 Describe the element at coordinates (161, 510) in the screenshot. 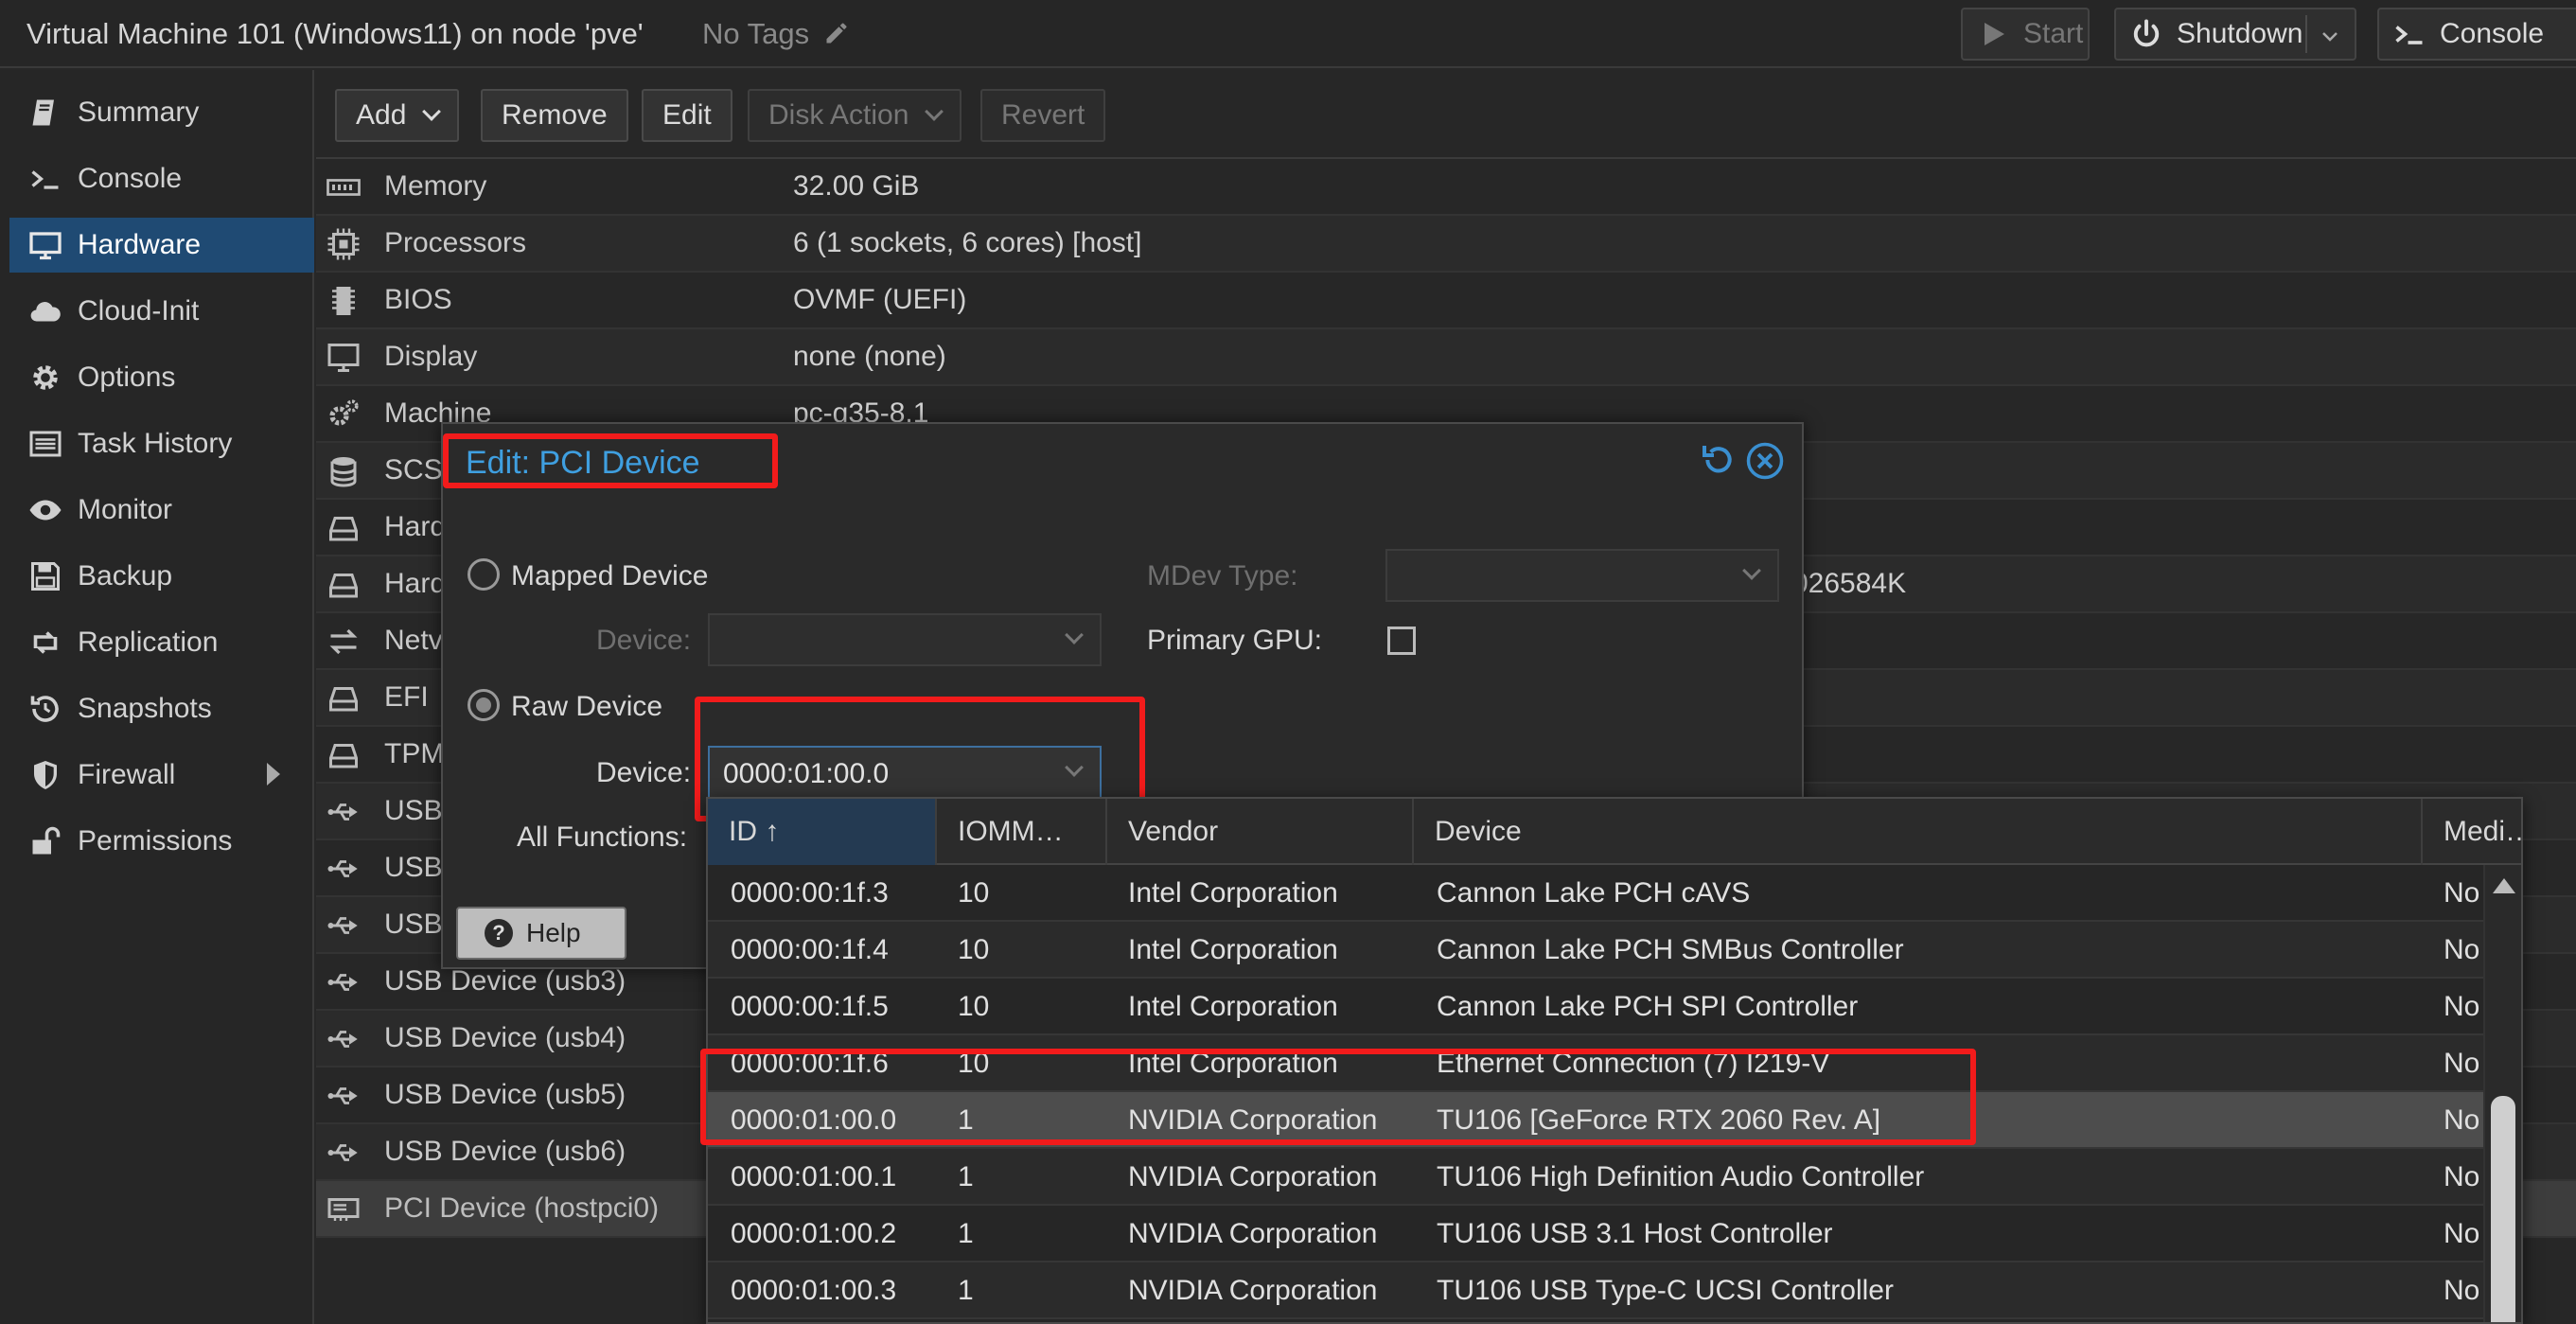

I see `sidebar-item-monitor: Monitor` at that location.